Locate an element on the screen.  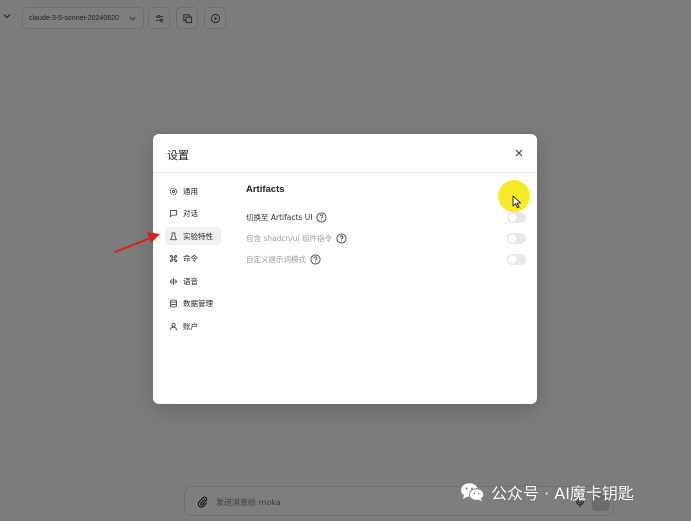
nav-item-speech: 语音 is located at coordinates (193, 281).